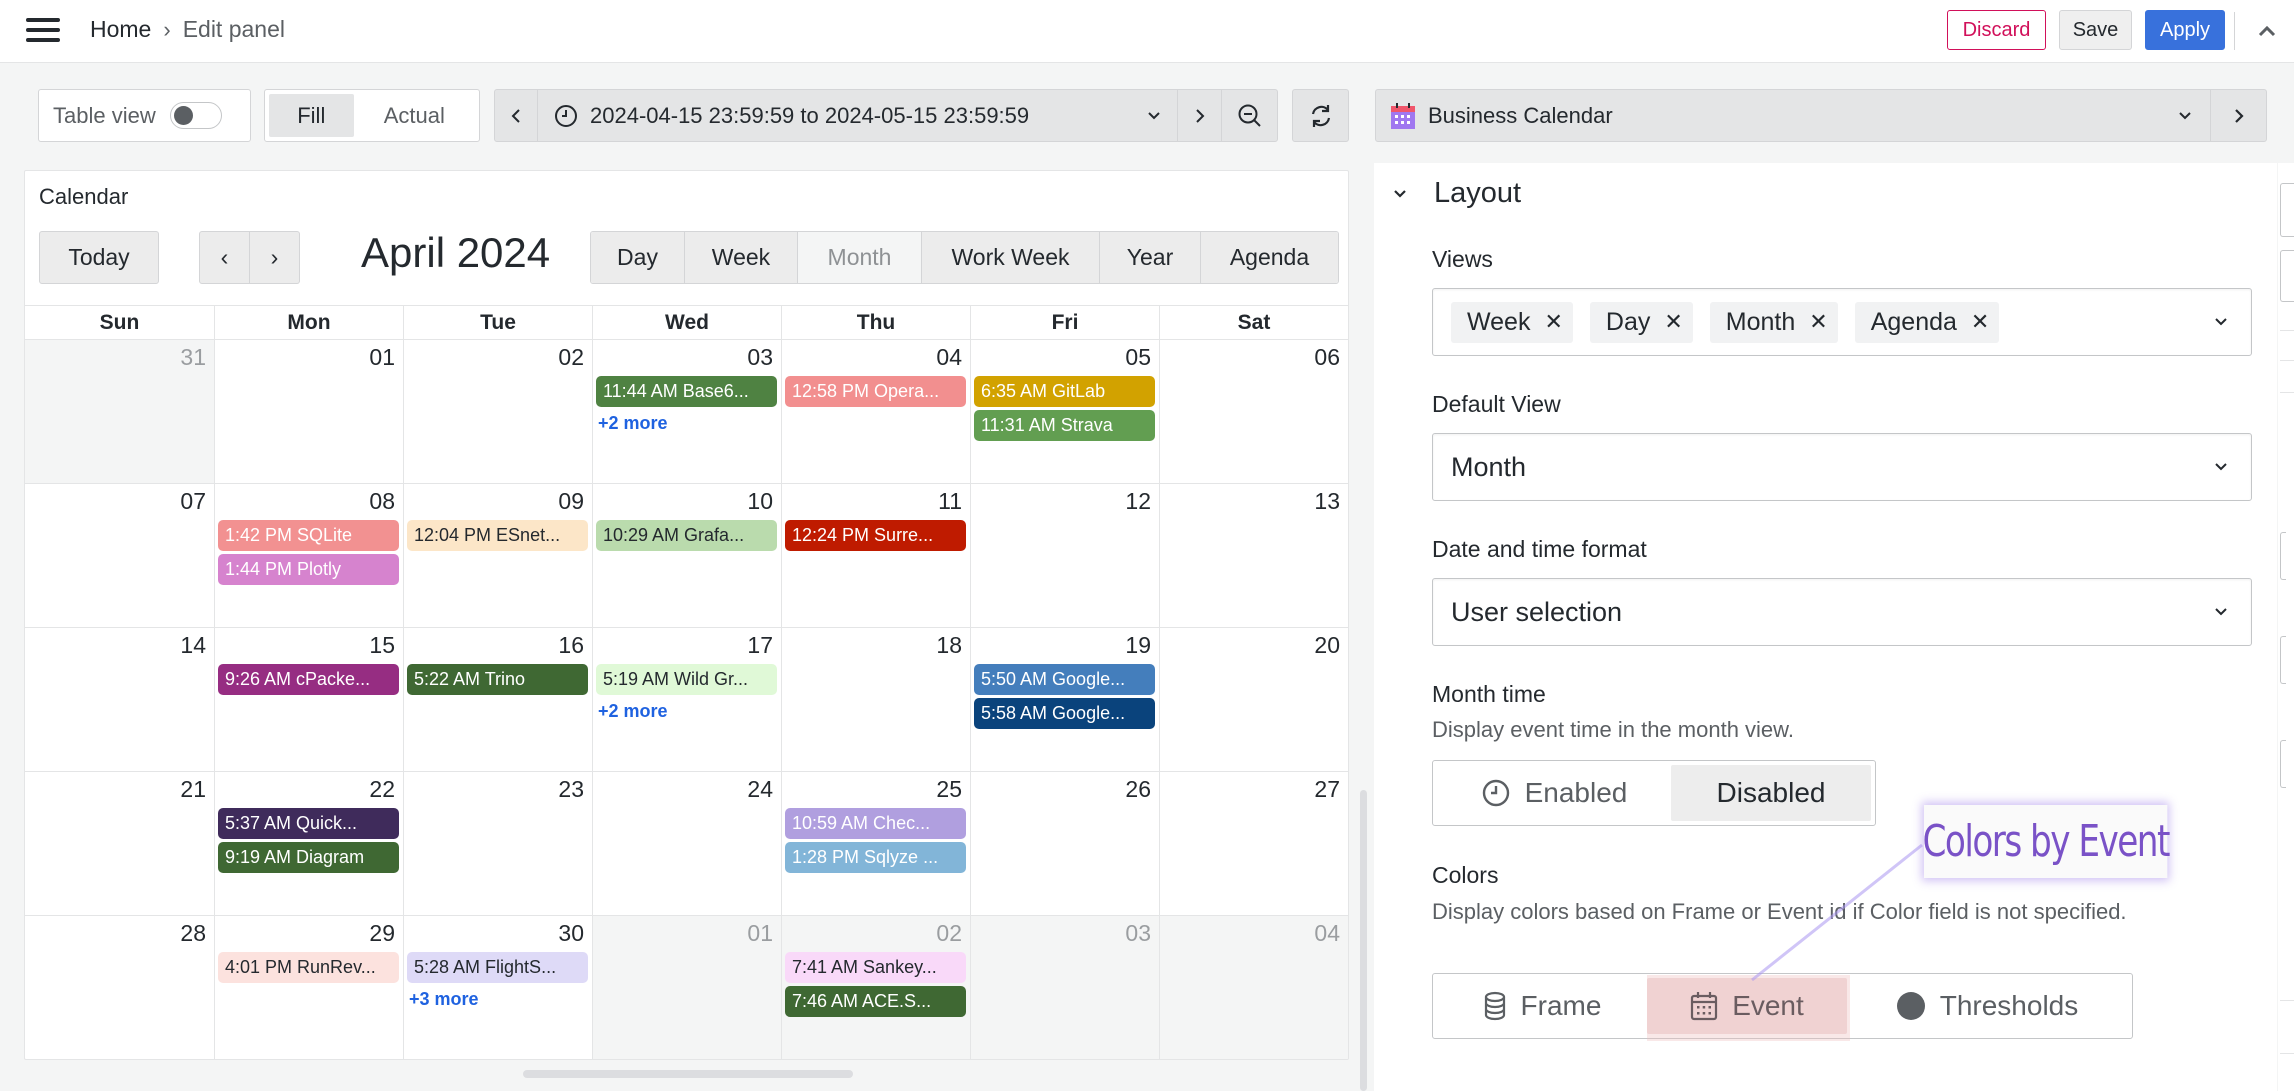  I want to click on day-number: 23, so click(571, 789).